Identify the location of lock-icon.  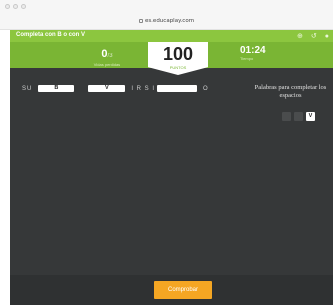
(140, 21).